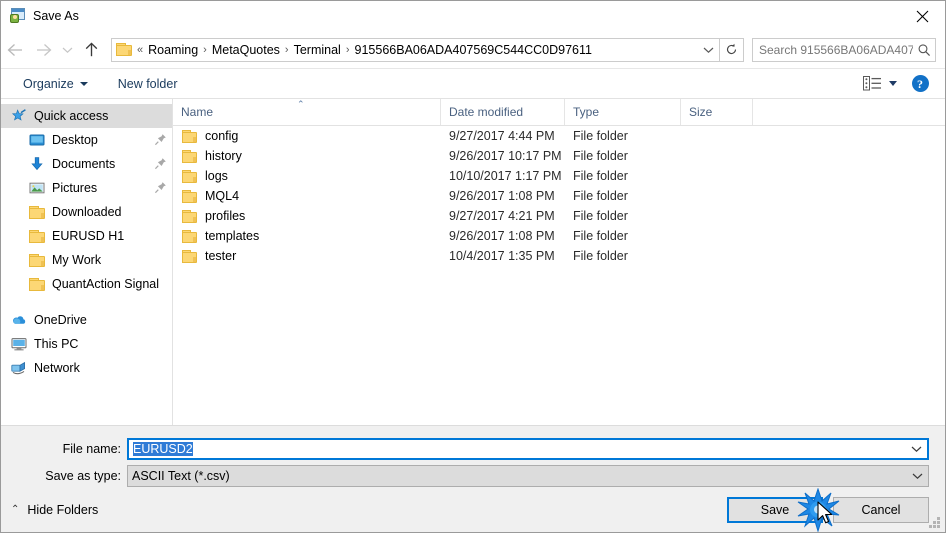 The image size is (946, 535). I want to click on window-title: Save As, so click(56, 16).